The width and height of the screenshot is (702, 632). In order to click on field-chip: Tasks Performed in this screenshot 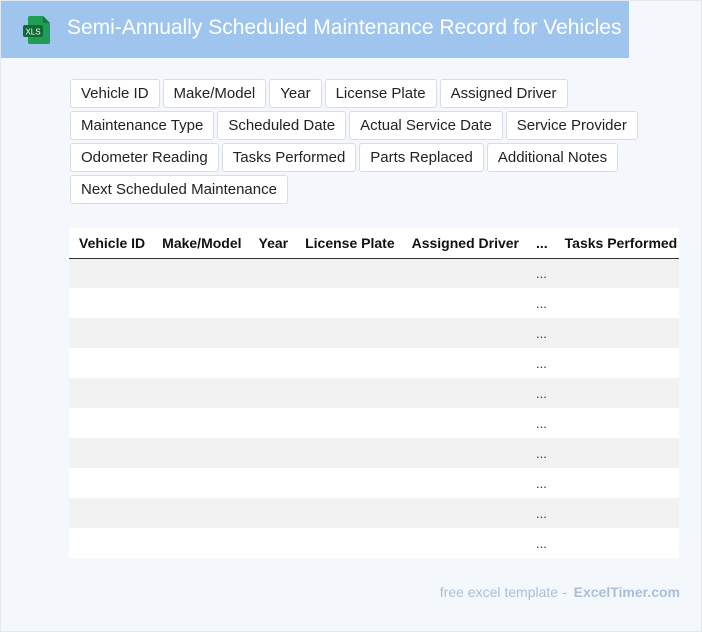, I will do `click(289, 157)`.